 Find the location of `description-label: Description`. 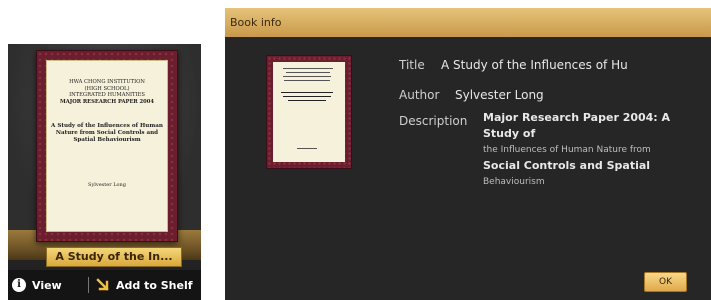

description-label: Description is located at coordinates (433, 121).